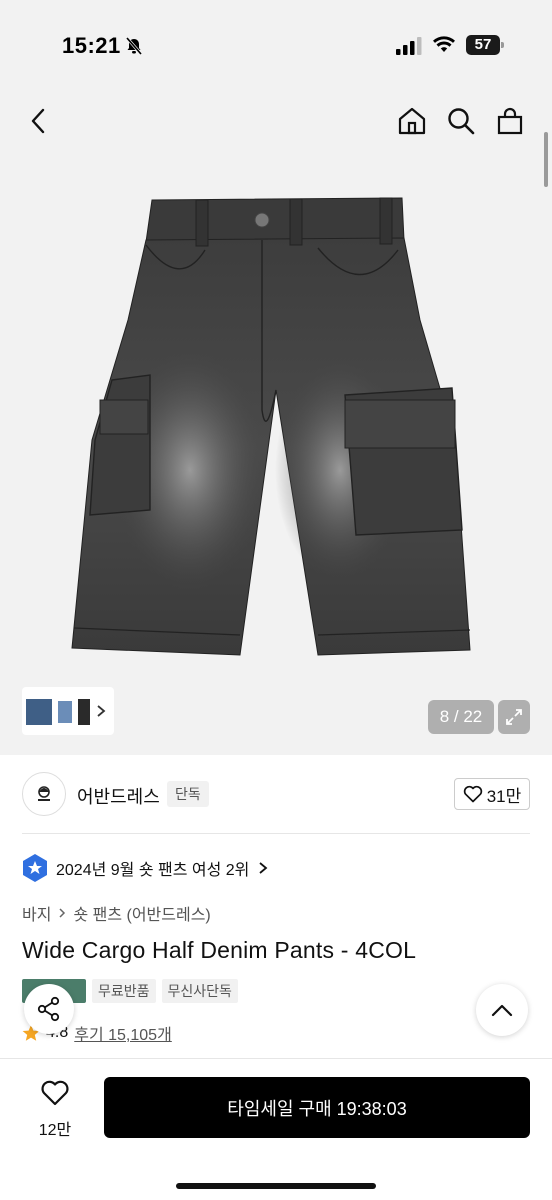  Describe the element at coordinates (546, 159) in the screenshot. I see `scrollbar` at that location.